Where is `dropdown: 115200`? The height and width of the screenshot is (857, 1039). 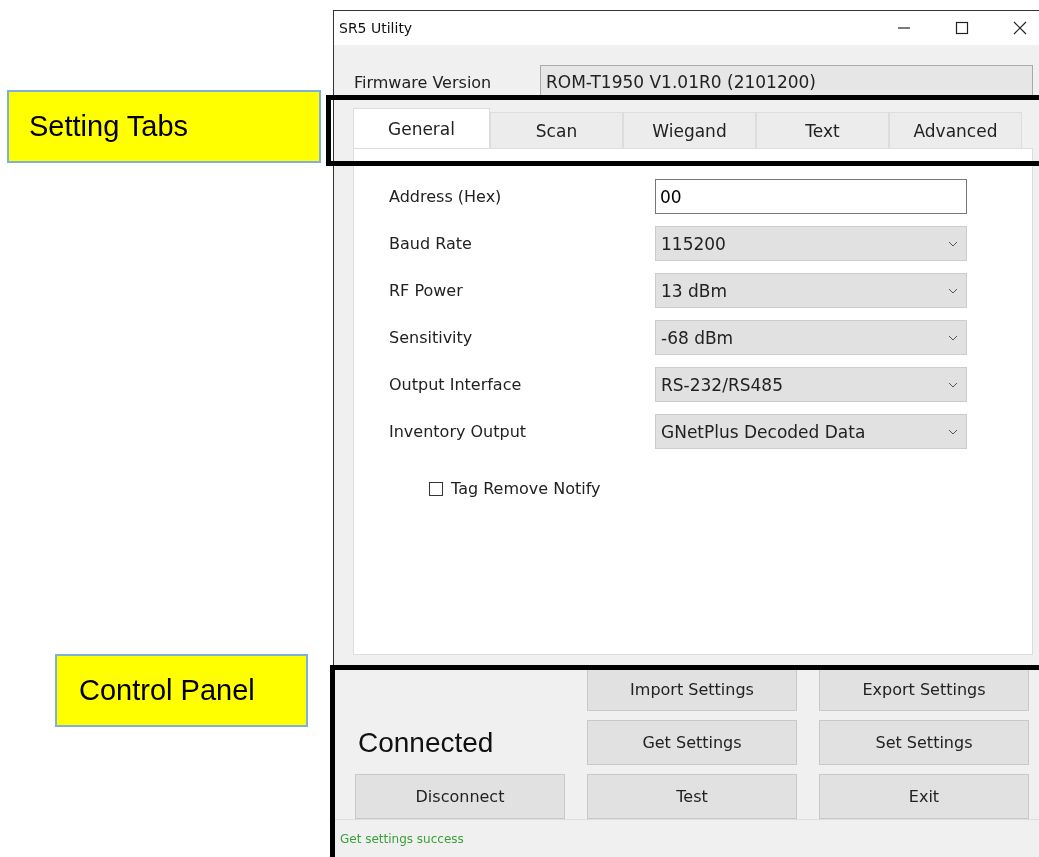 dropdown: 115200 is located at coordinates (811, 243).